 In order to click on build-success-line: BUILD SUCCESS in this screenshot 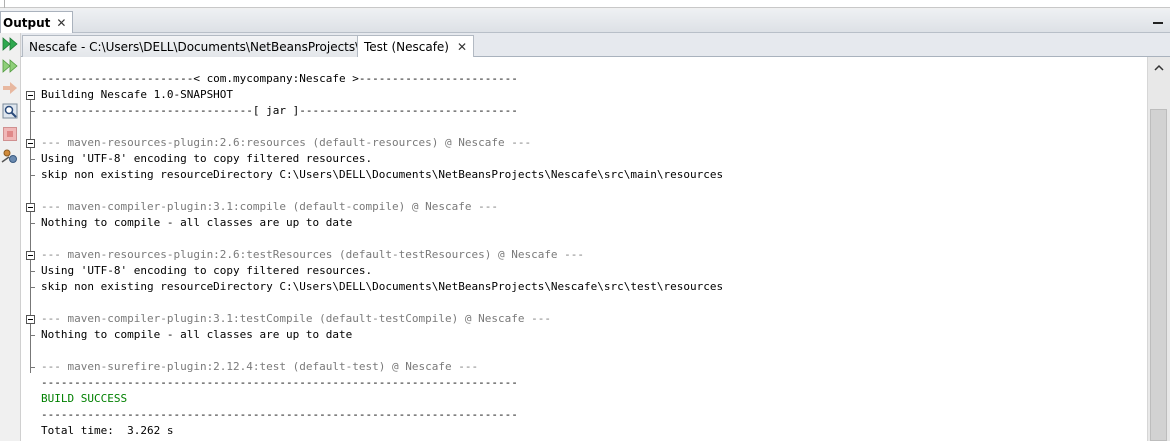, I will do `click(84, 398)`.